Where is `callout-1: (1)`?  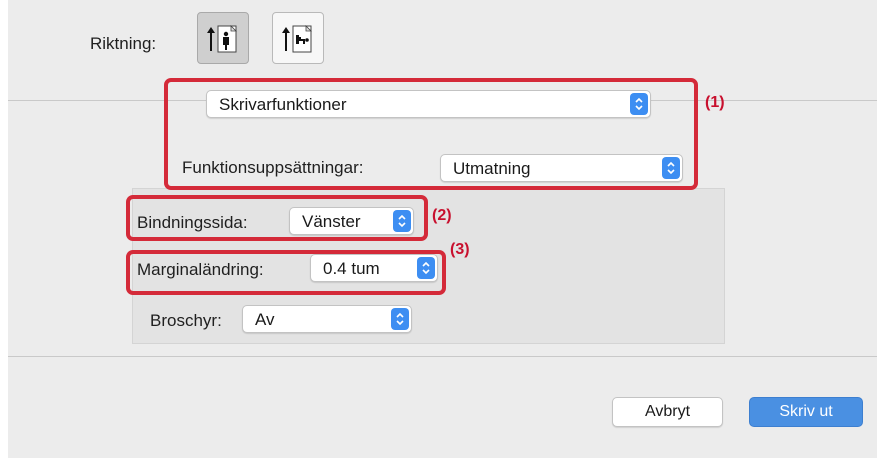 callout-1: (1) is located at coordinates (715, 102).